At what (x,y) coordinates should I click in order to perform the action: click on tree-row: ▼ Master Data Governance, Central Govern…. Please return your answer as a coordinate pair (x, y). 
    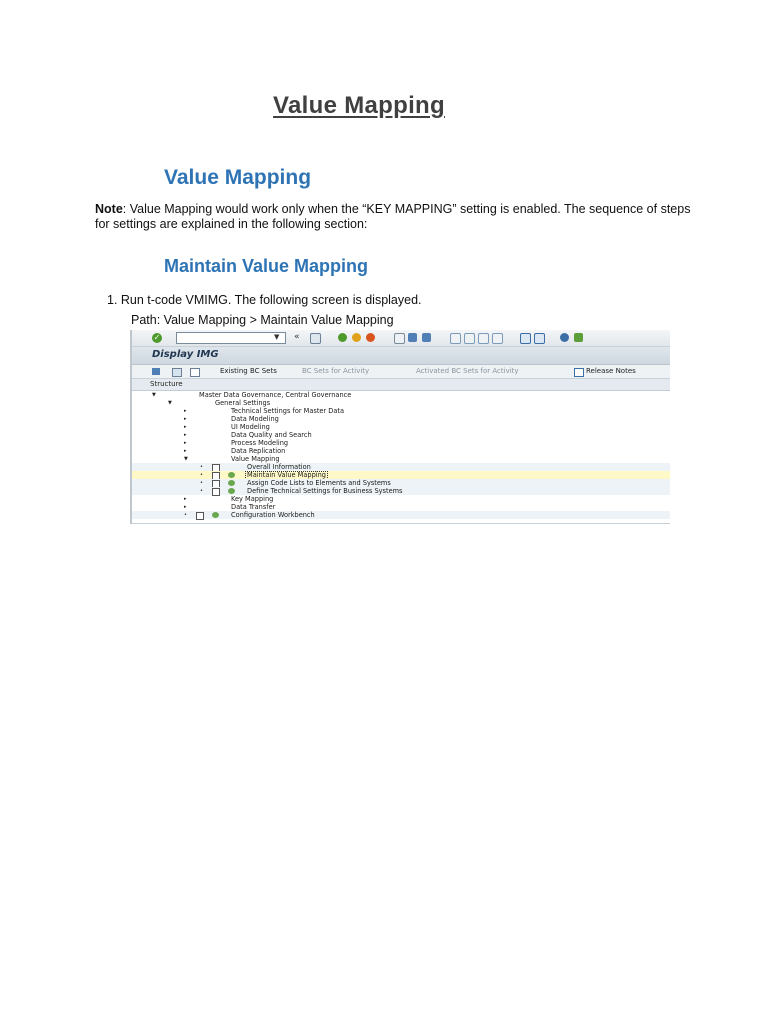
    Looking at the image, I should click on (401, 395).